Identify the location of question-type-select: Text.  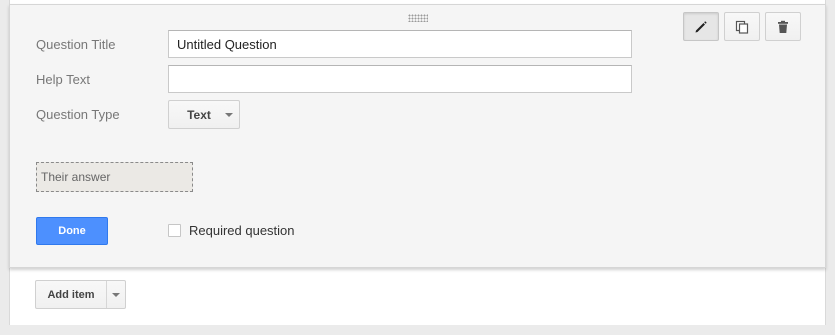
(204, 114).